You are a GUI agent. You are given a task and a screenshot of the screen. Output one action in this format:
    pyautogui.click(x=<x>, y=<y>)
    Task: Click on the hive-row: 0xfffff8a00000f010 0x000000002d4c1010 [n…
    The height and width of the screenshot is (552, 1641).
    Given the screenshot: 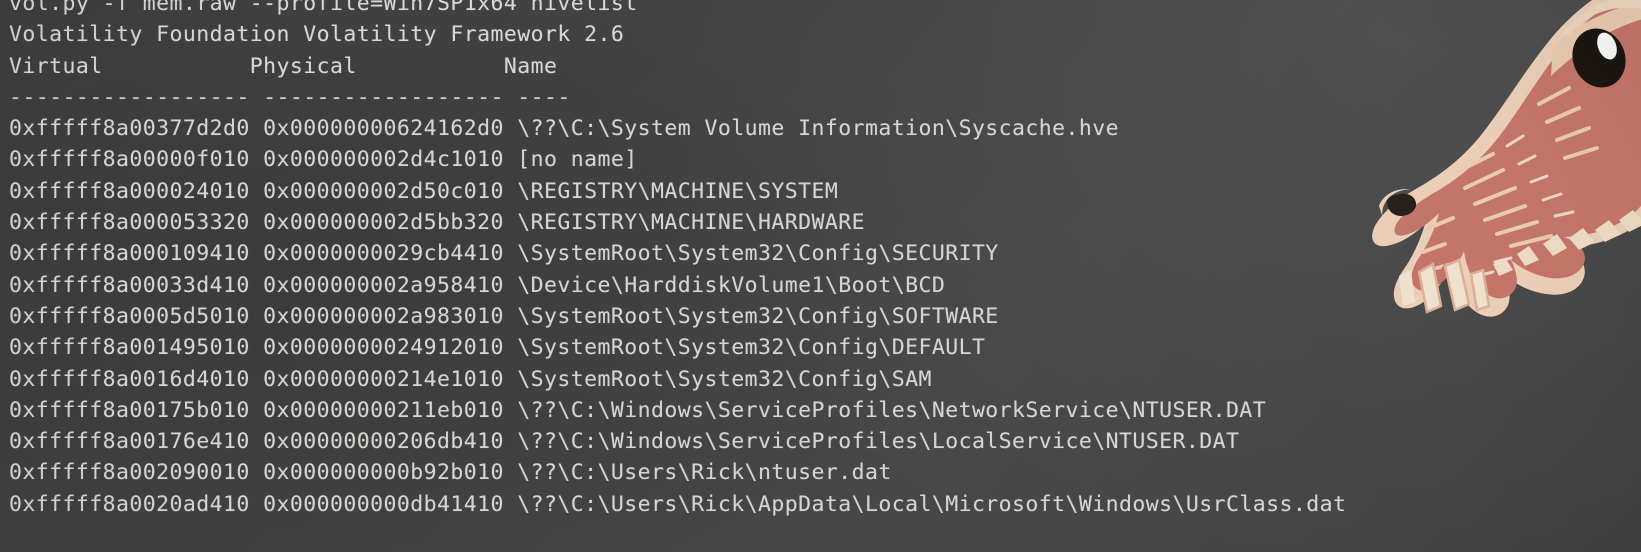 What is the action you would take?
    pyautogui.click(x=677, y=159)
    